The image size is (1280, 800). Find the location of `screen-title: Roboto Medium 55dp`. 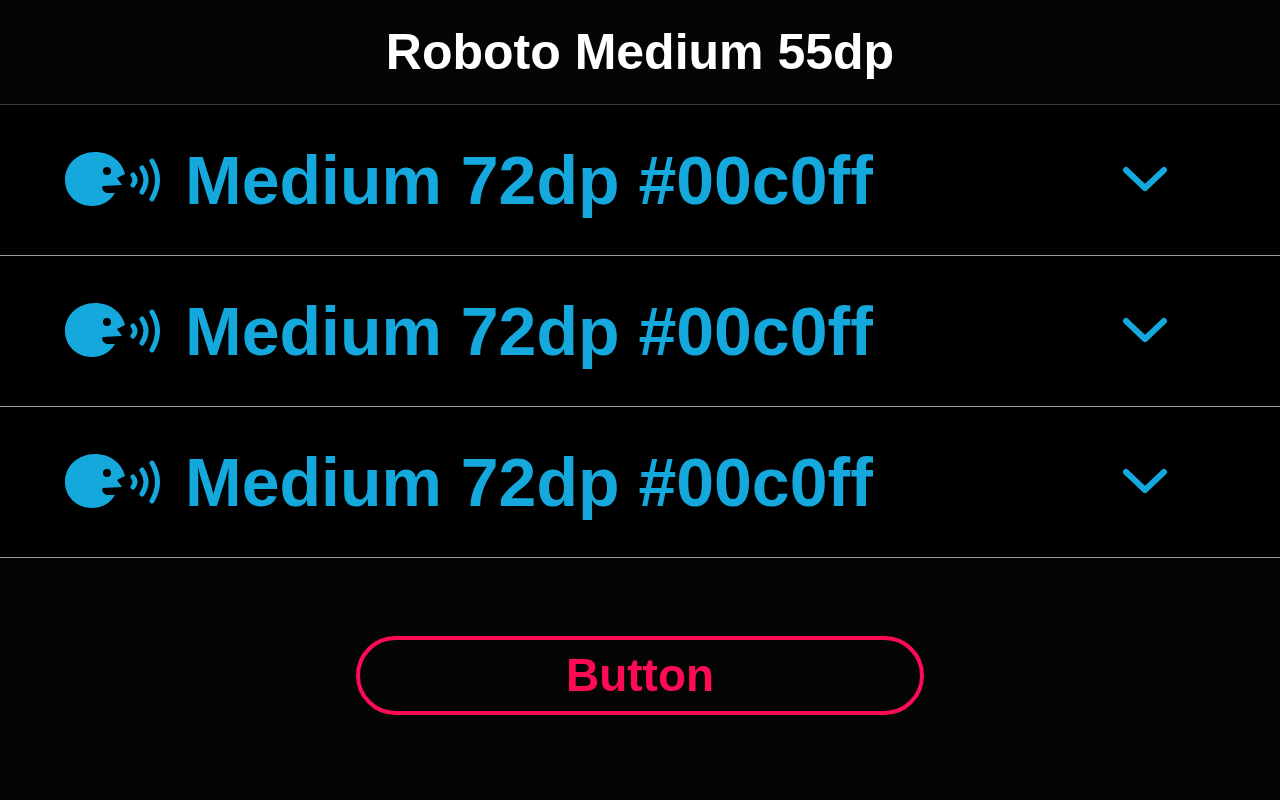

screen-title: Roboto Medium 55dp is located at coordinates (640, 52).